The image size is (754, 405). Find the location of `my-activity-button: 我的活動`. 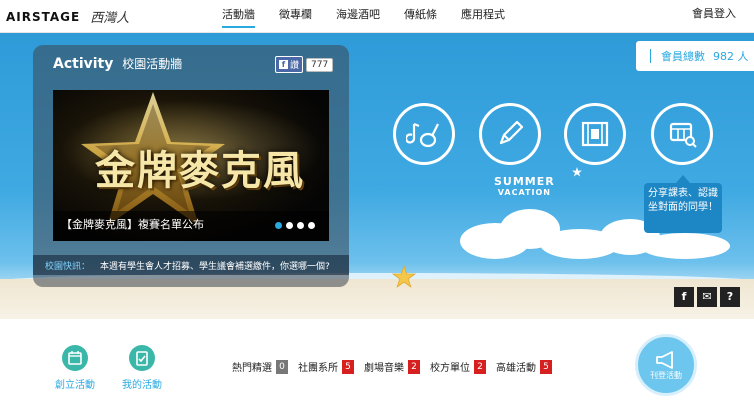

my-activity-button: 我的活動 is located at coordinates (142, 368).